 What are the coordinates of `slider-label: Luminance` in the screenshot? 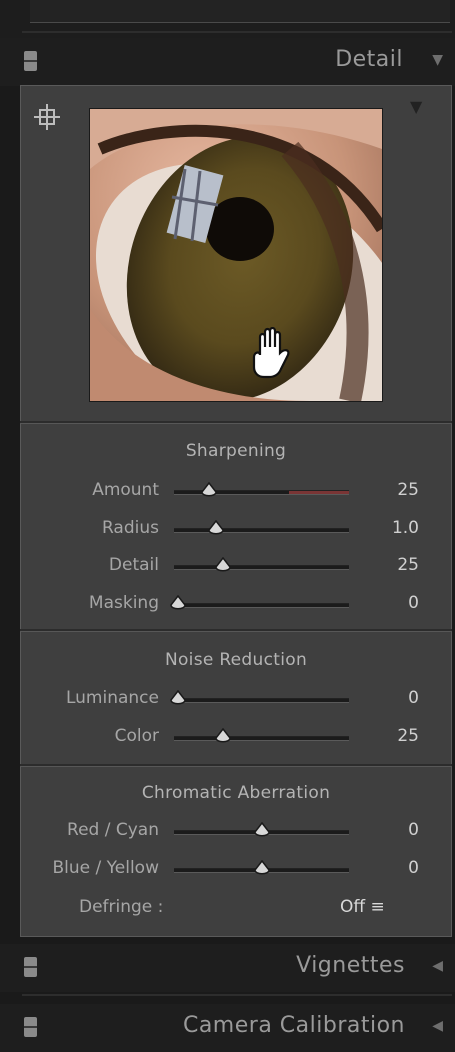 It's located at (112, 698).